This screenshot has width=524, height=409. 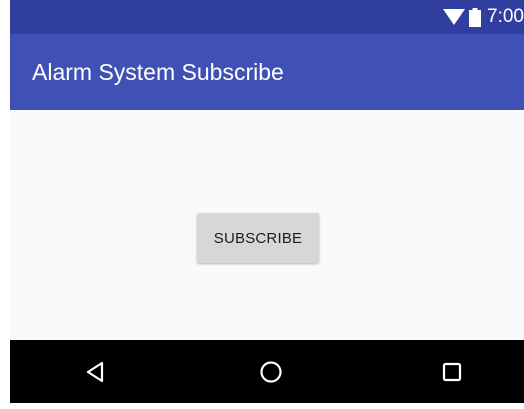 I want to click on recents-button, so click(x=452, y=372).